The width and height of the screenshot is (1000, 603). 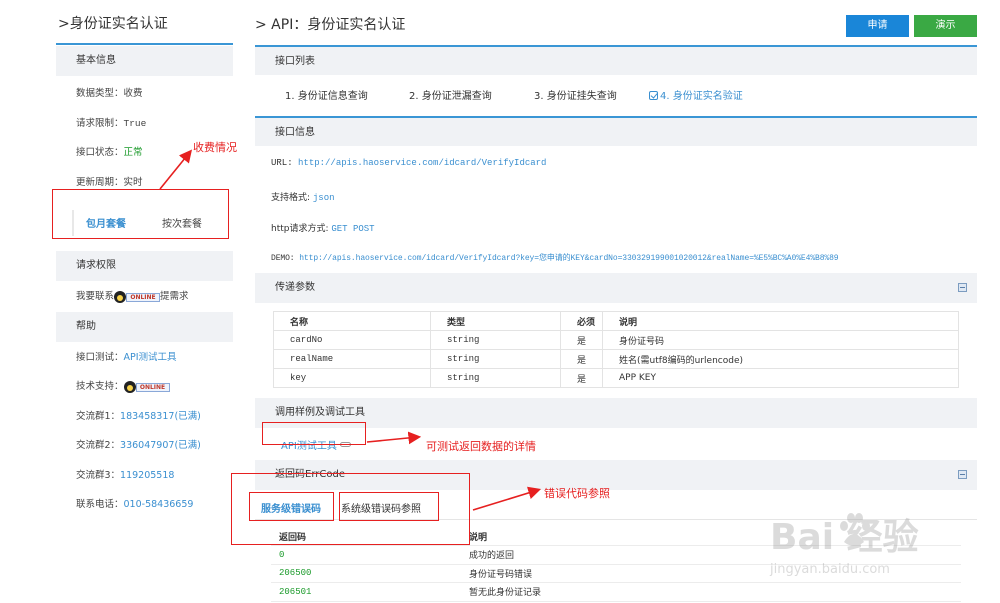 I want to click on group3-row: 交流群3：119205518, so click(x=125, y=475).